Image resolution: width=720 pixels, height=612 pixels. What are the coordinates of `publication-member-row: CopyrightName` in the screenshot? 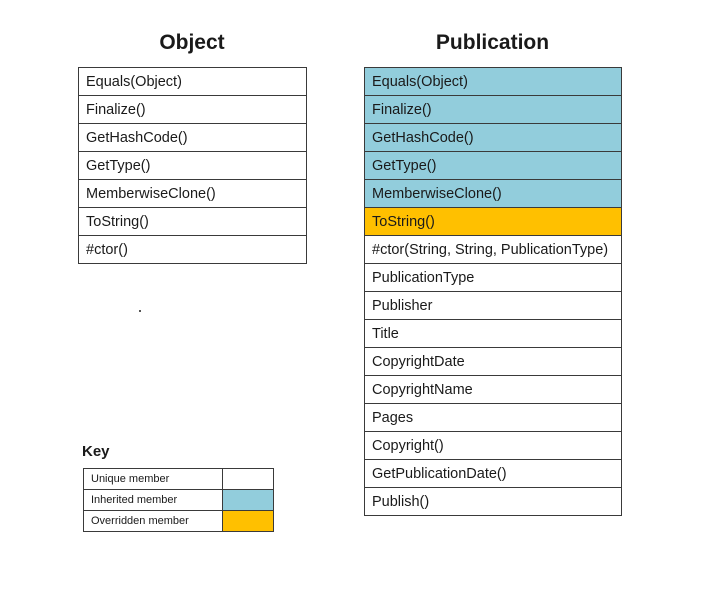 It's located at (493, 389).